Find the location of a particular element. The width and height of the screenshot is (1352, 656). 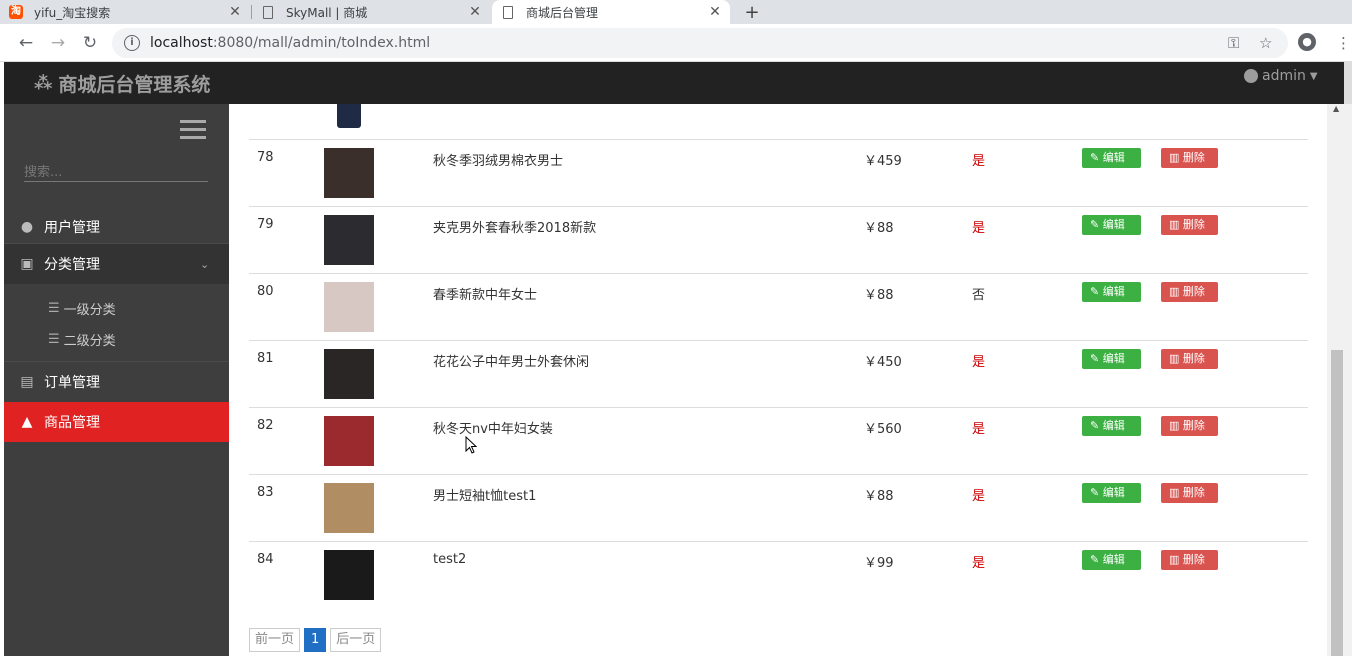

sidebar-item-label: 分类管理 is located at coordinates (72, 265).